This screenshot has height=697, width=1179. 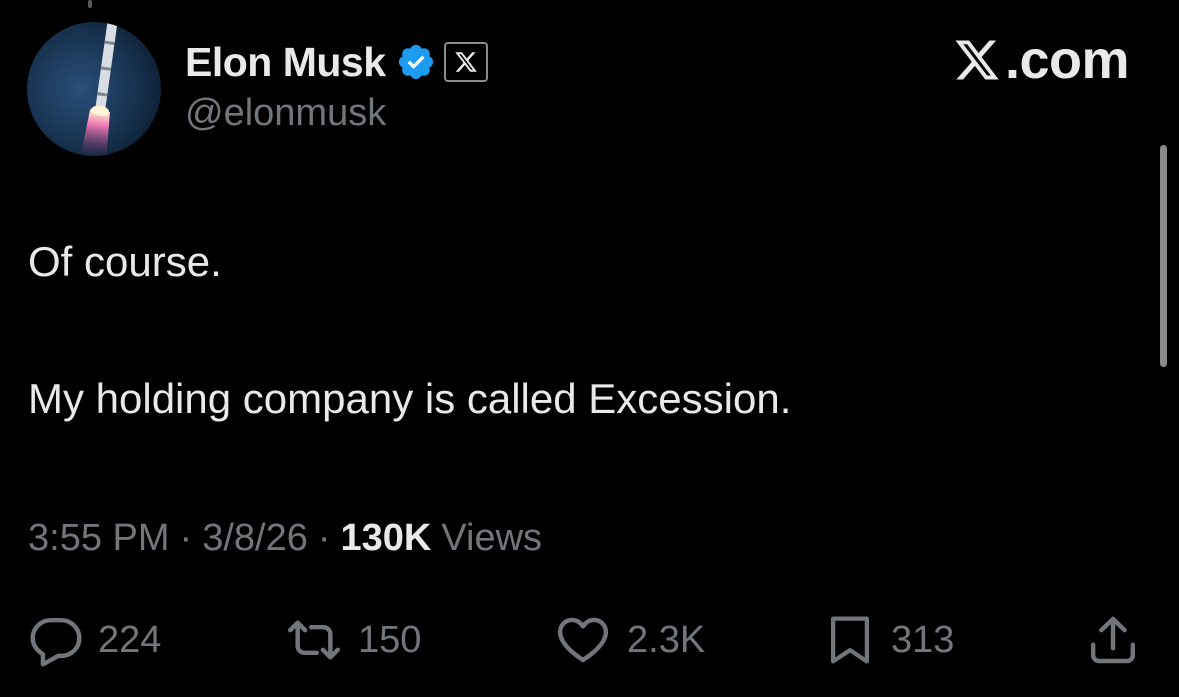 I want to click on site-brand: .com, so click(x=1040, y=60).